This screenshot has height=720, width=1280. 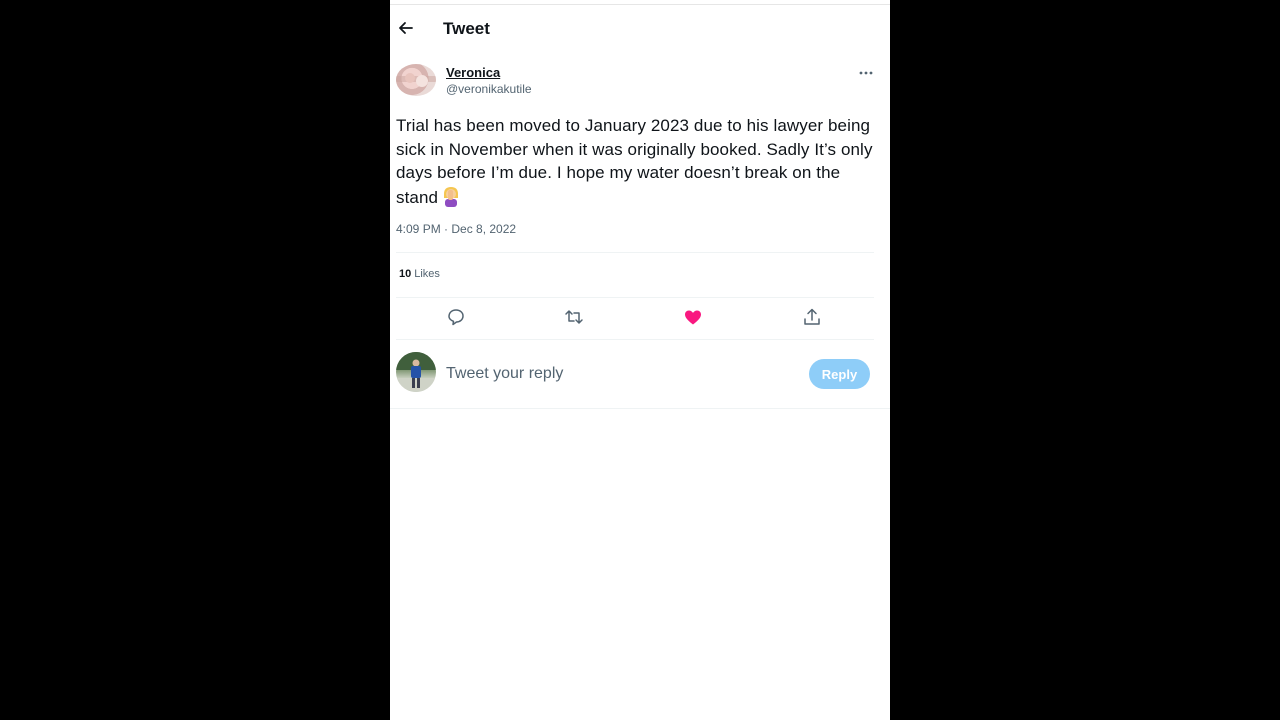 I want to click on user-avatar, so click(x=416, y=372).